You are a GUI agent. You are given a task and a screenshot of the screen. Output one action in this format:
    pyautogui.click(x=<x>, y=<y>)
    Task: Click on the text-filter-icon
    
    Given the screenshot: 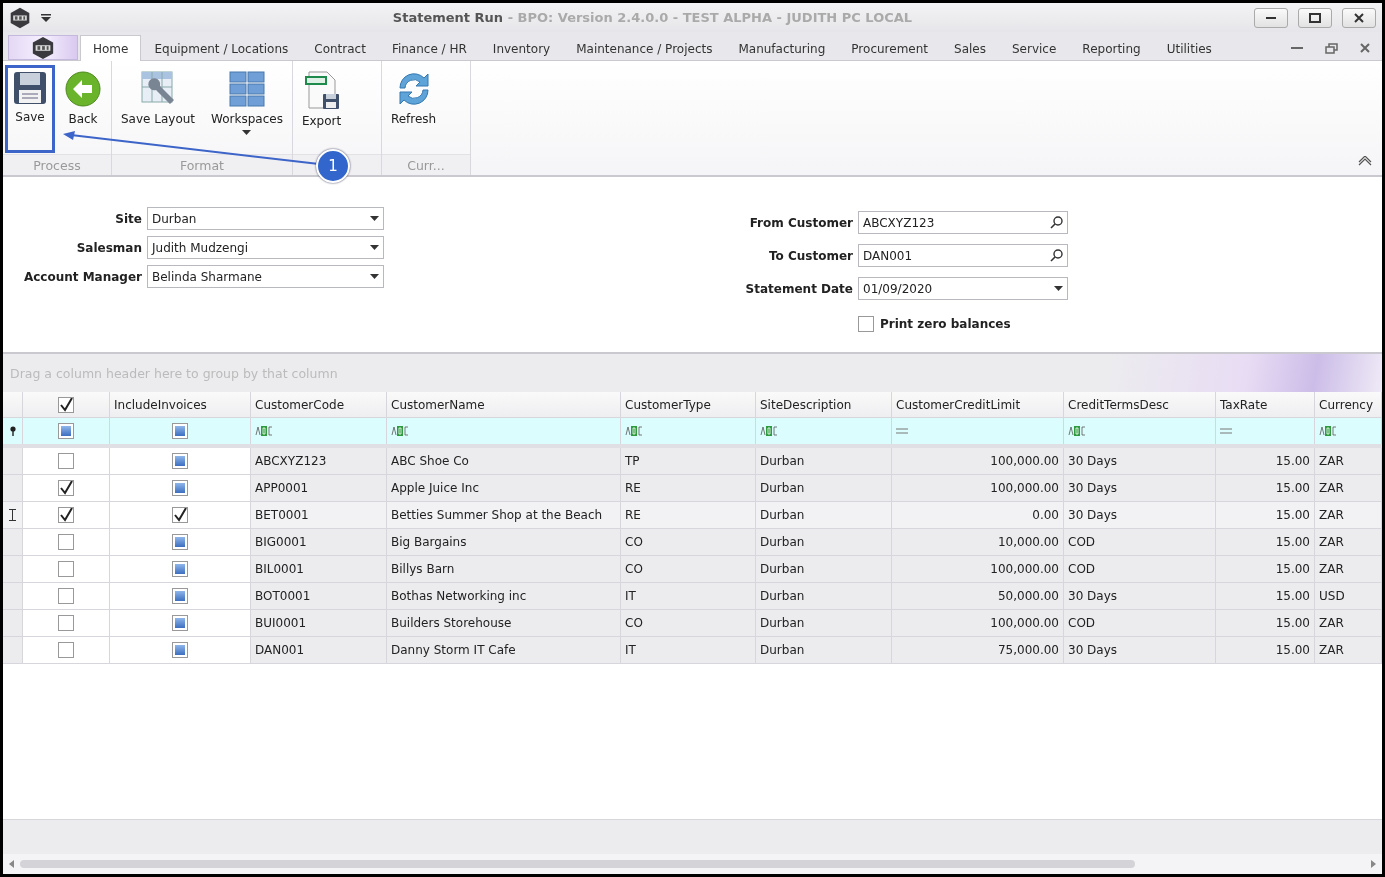 What is the action you would take?
    pyautogui.click(x=1328, y=431)
    